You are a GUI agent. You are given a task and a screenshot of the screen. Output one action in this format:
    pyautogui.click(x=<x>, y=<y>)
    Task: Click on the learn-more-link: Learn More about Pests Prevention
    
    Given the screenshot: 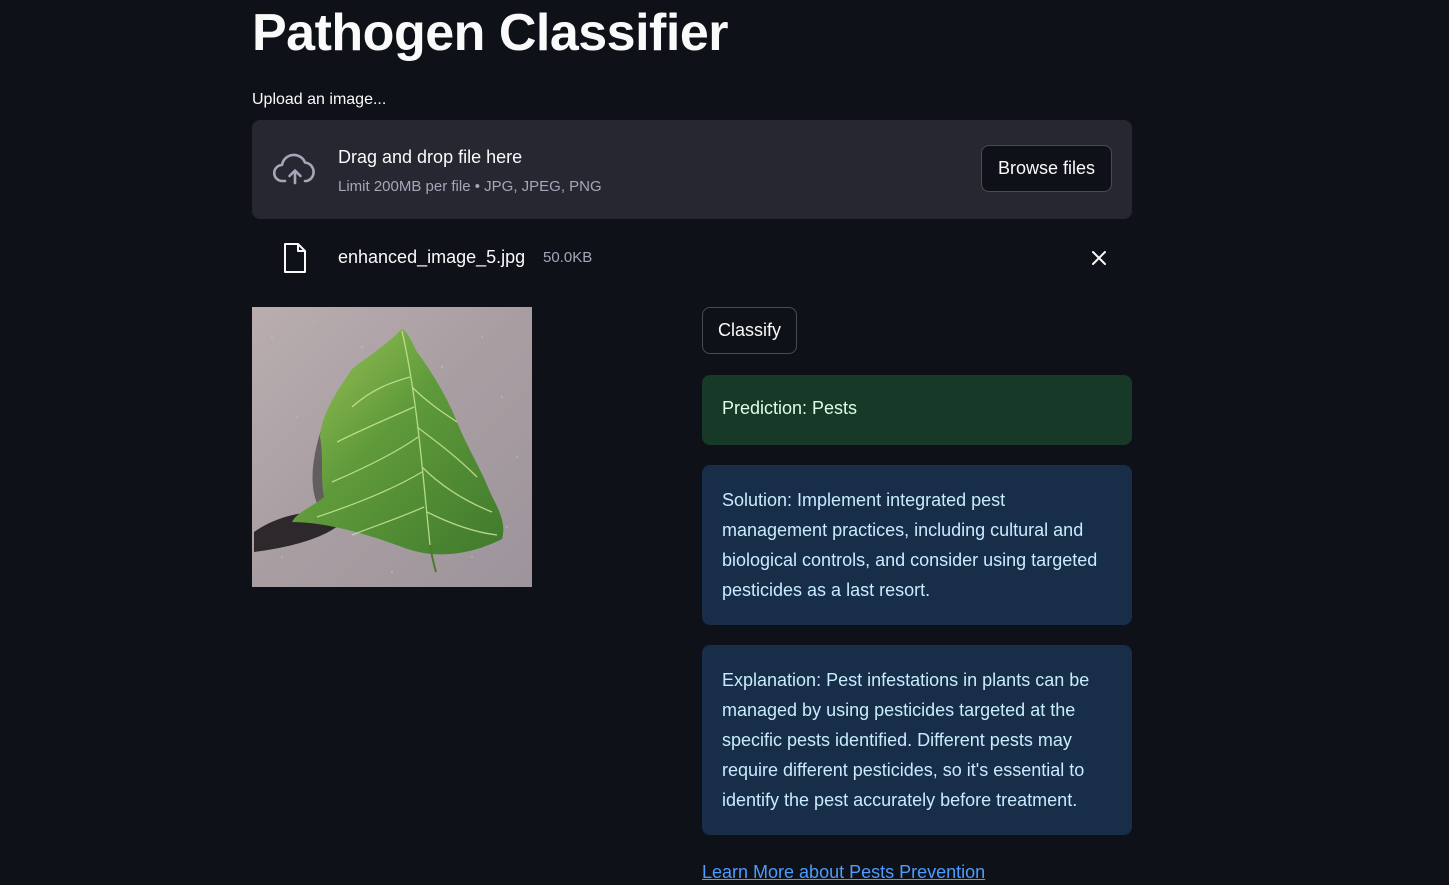 What is the action you would take?
    pyautogui.click(x=843, y=872)
    